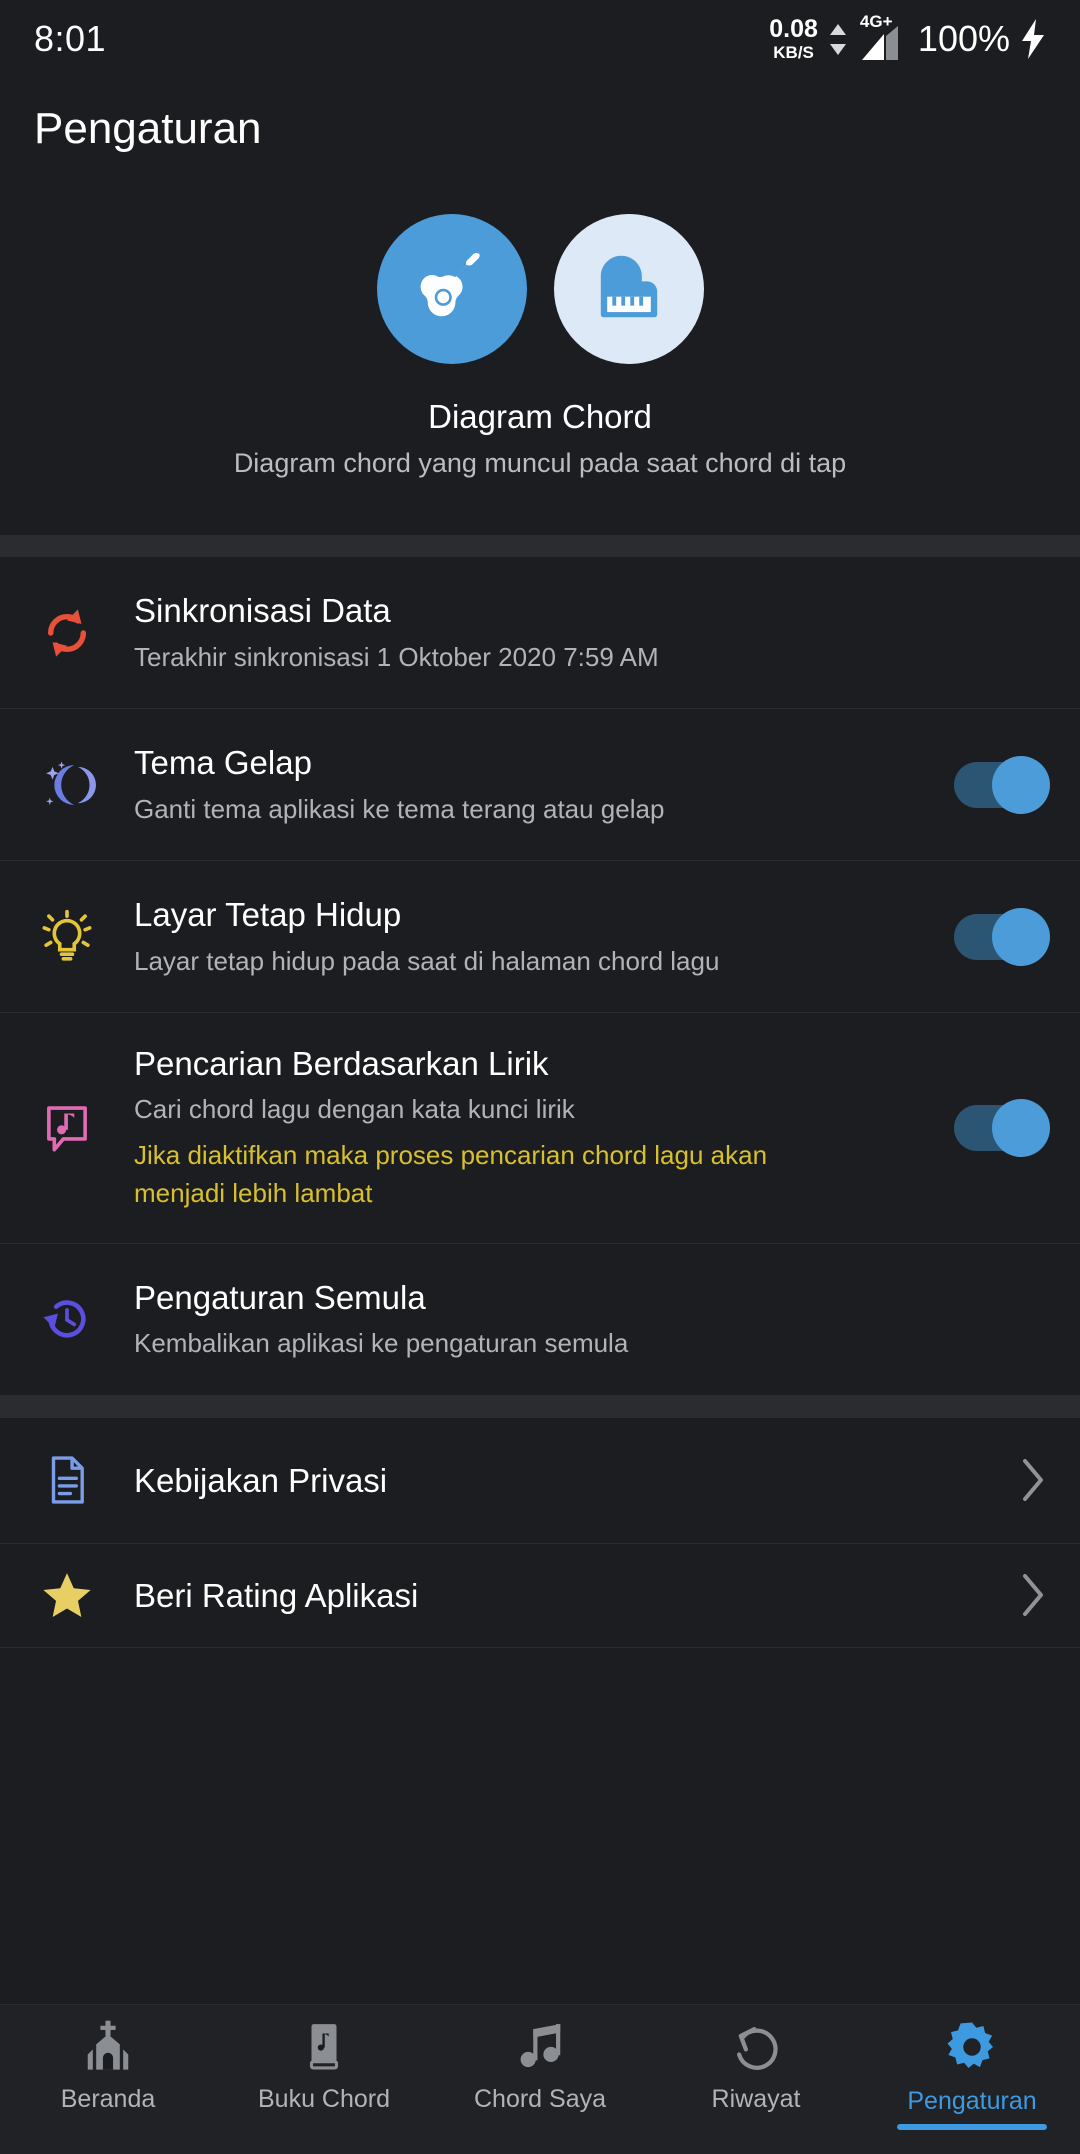 The height and width of the screenshot is (2154, 1080). What do you see at coordinates (880, 37) in the screenshot?
I see `cellular-signal-icon: 4G+` at bounding box center [880, 37].